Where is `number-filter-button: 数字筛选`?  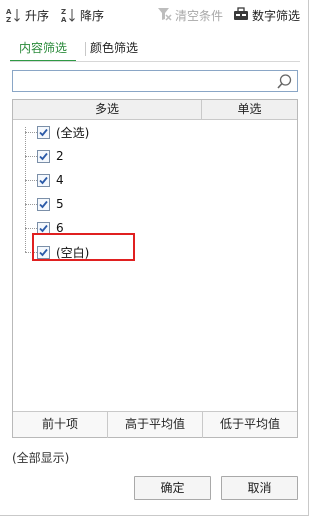
number-filter-button: 数字筛选 is located at coordinates (266, 15).